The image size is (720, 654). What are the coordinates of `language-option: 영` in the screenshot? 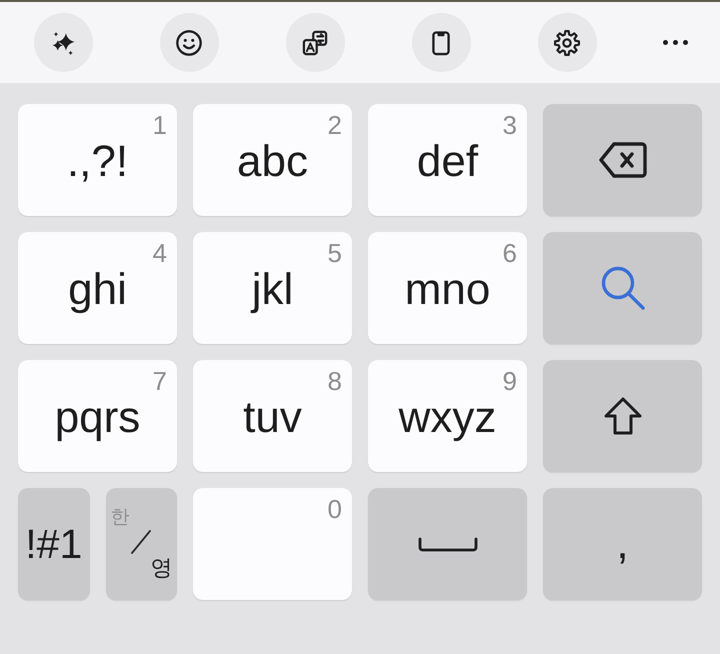 It's located at (161, 568).